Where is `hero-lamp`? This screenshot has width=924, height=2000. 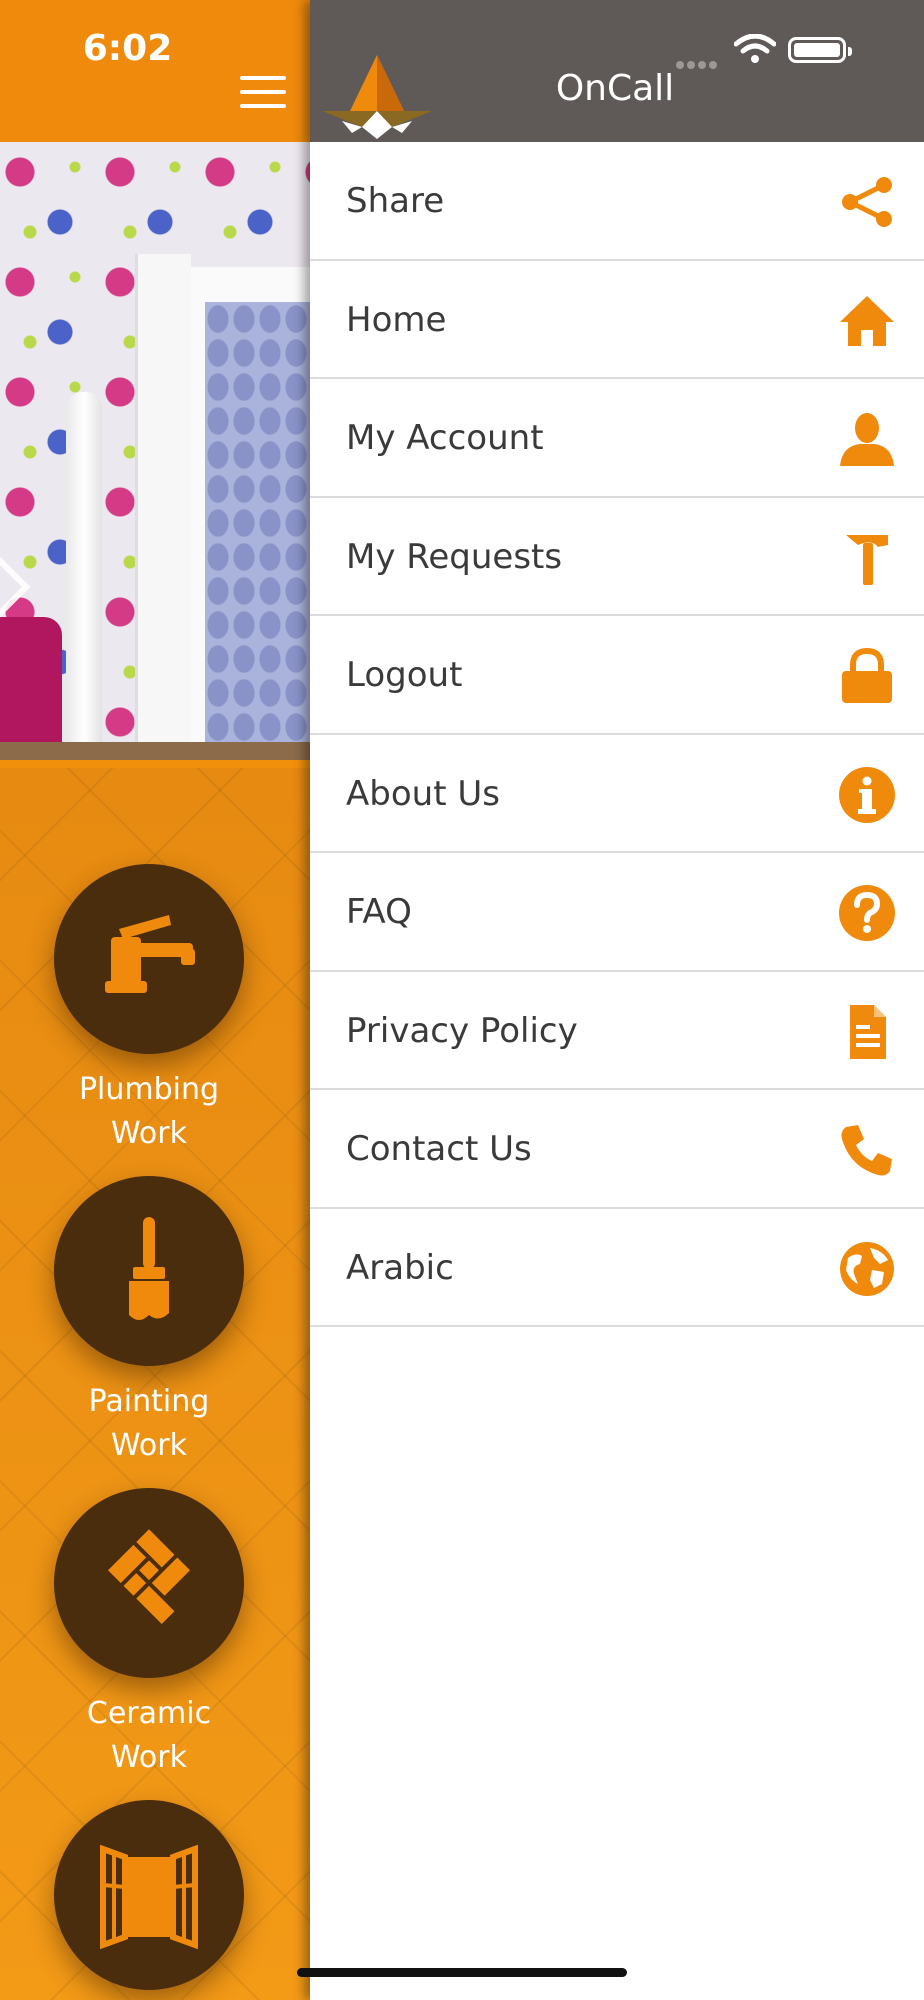
hero-lamp is located at coordinates (84, 572).